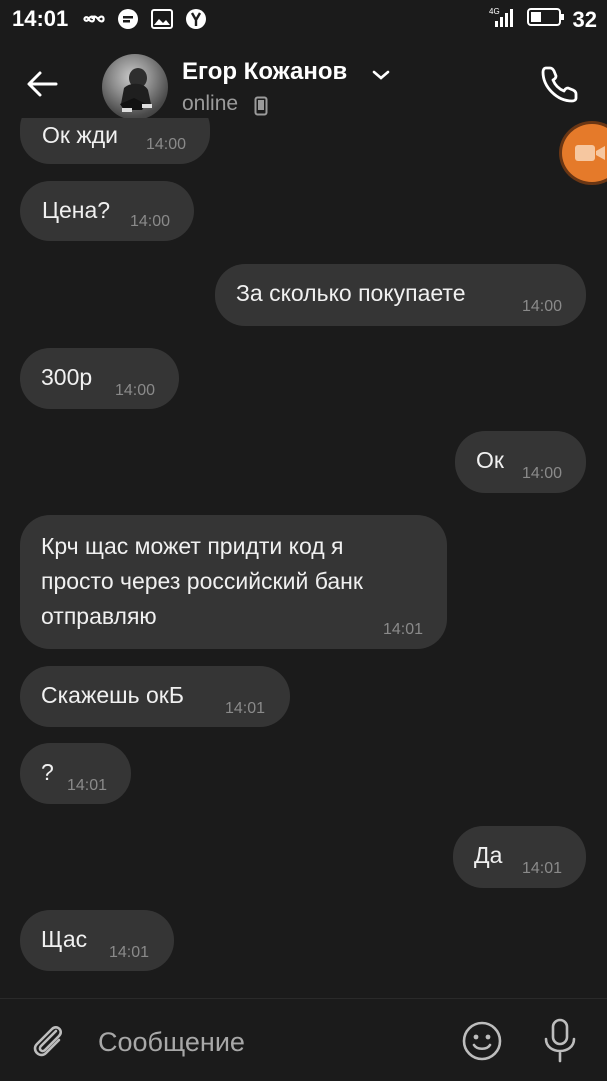 The image size is (607, 1081). What do you see at coordinates (264, 72) in the screenshot?
I see `contact-name: Егор Кожанов` at bounding box center [264, 72].